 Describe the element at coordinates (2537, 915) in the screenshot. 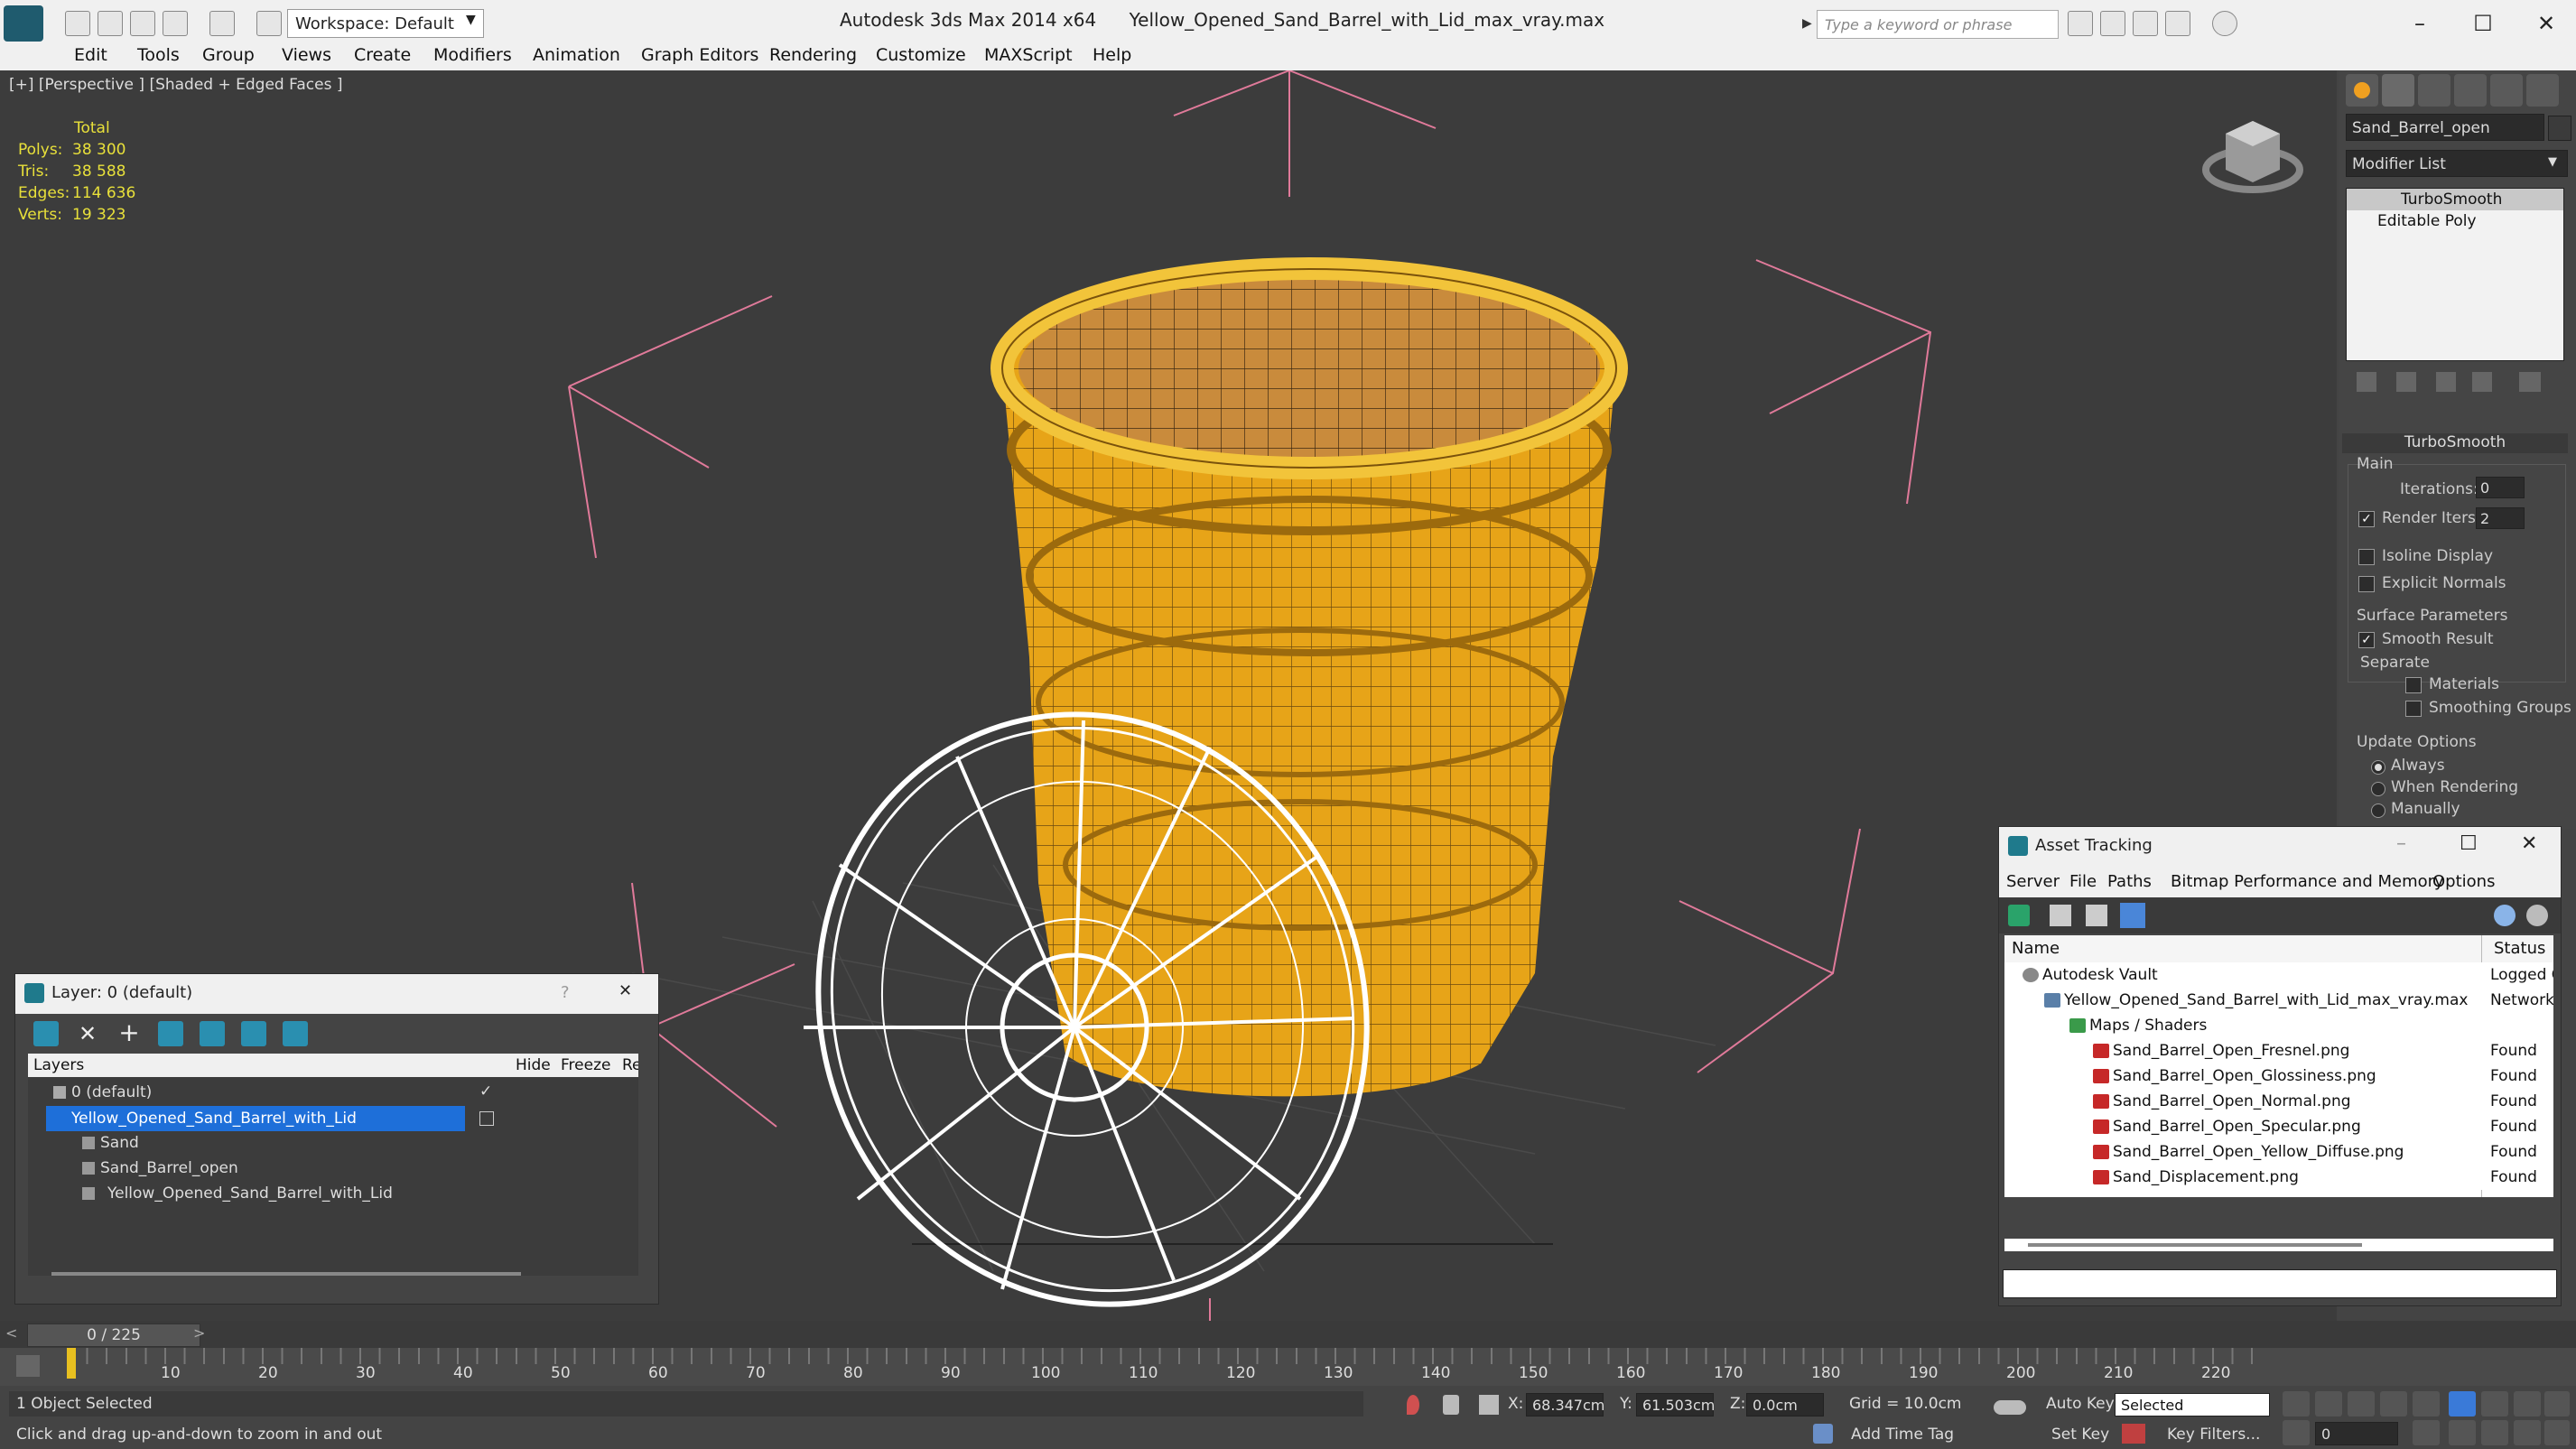

I see `vault-status-icon` at that location.